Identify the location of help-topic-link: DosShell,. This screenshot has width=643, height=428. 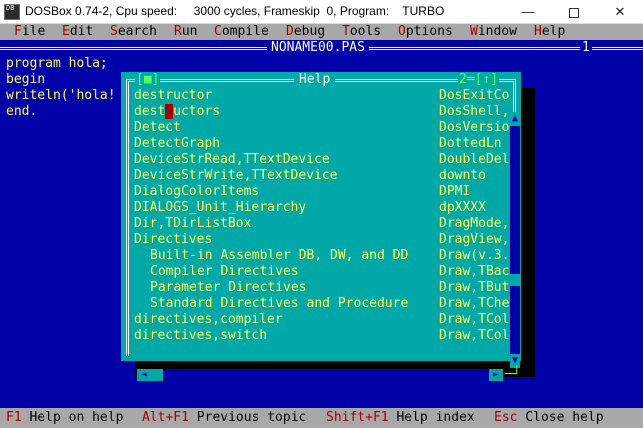
(474, 112).